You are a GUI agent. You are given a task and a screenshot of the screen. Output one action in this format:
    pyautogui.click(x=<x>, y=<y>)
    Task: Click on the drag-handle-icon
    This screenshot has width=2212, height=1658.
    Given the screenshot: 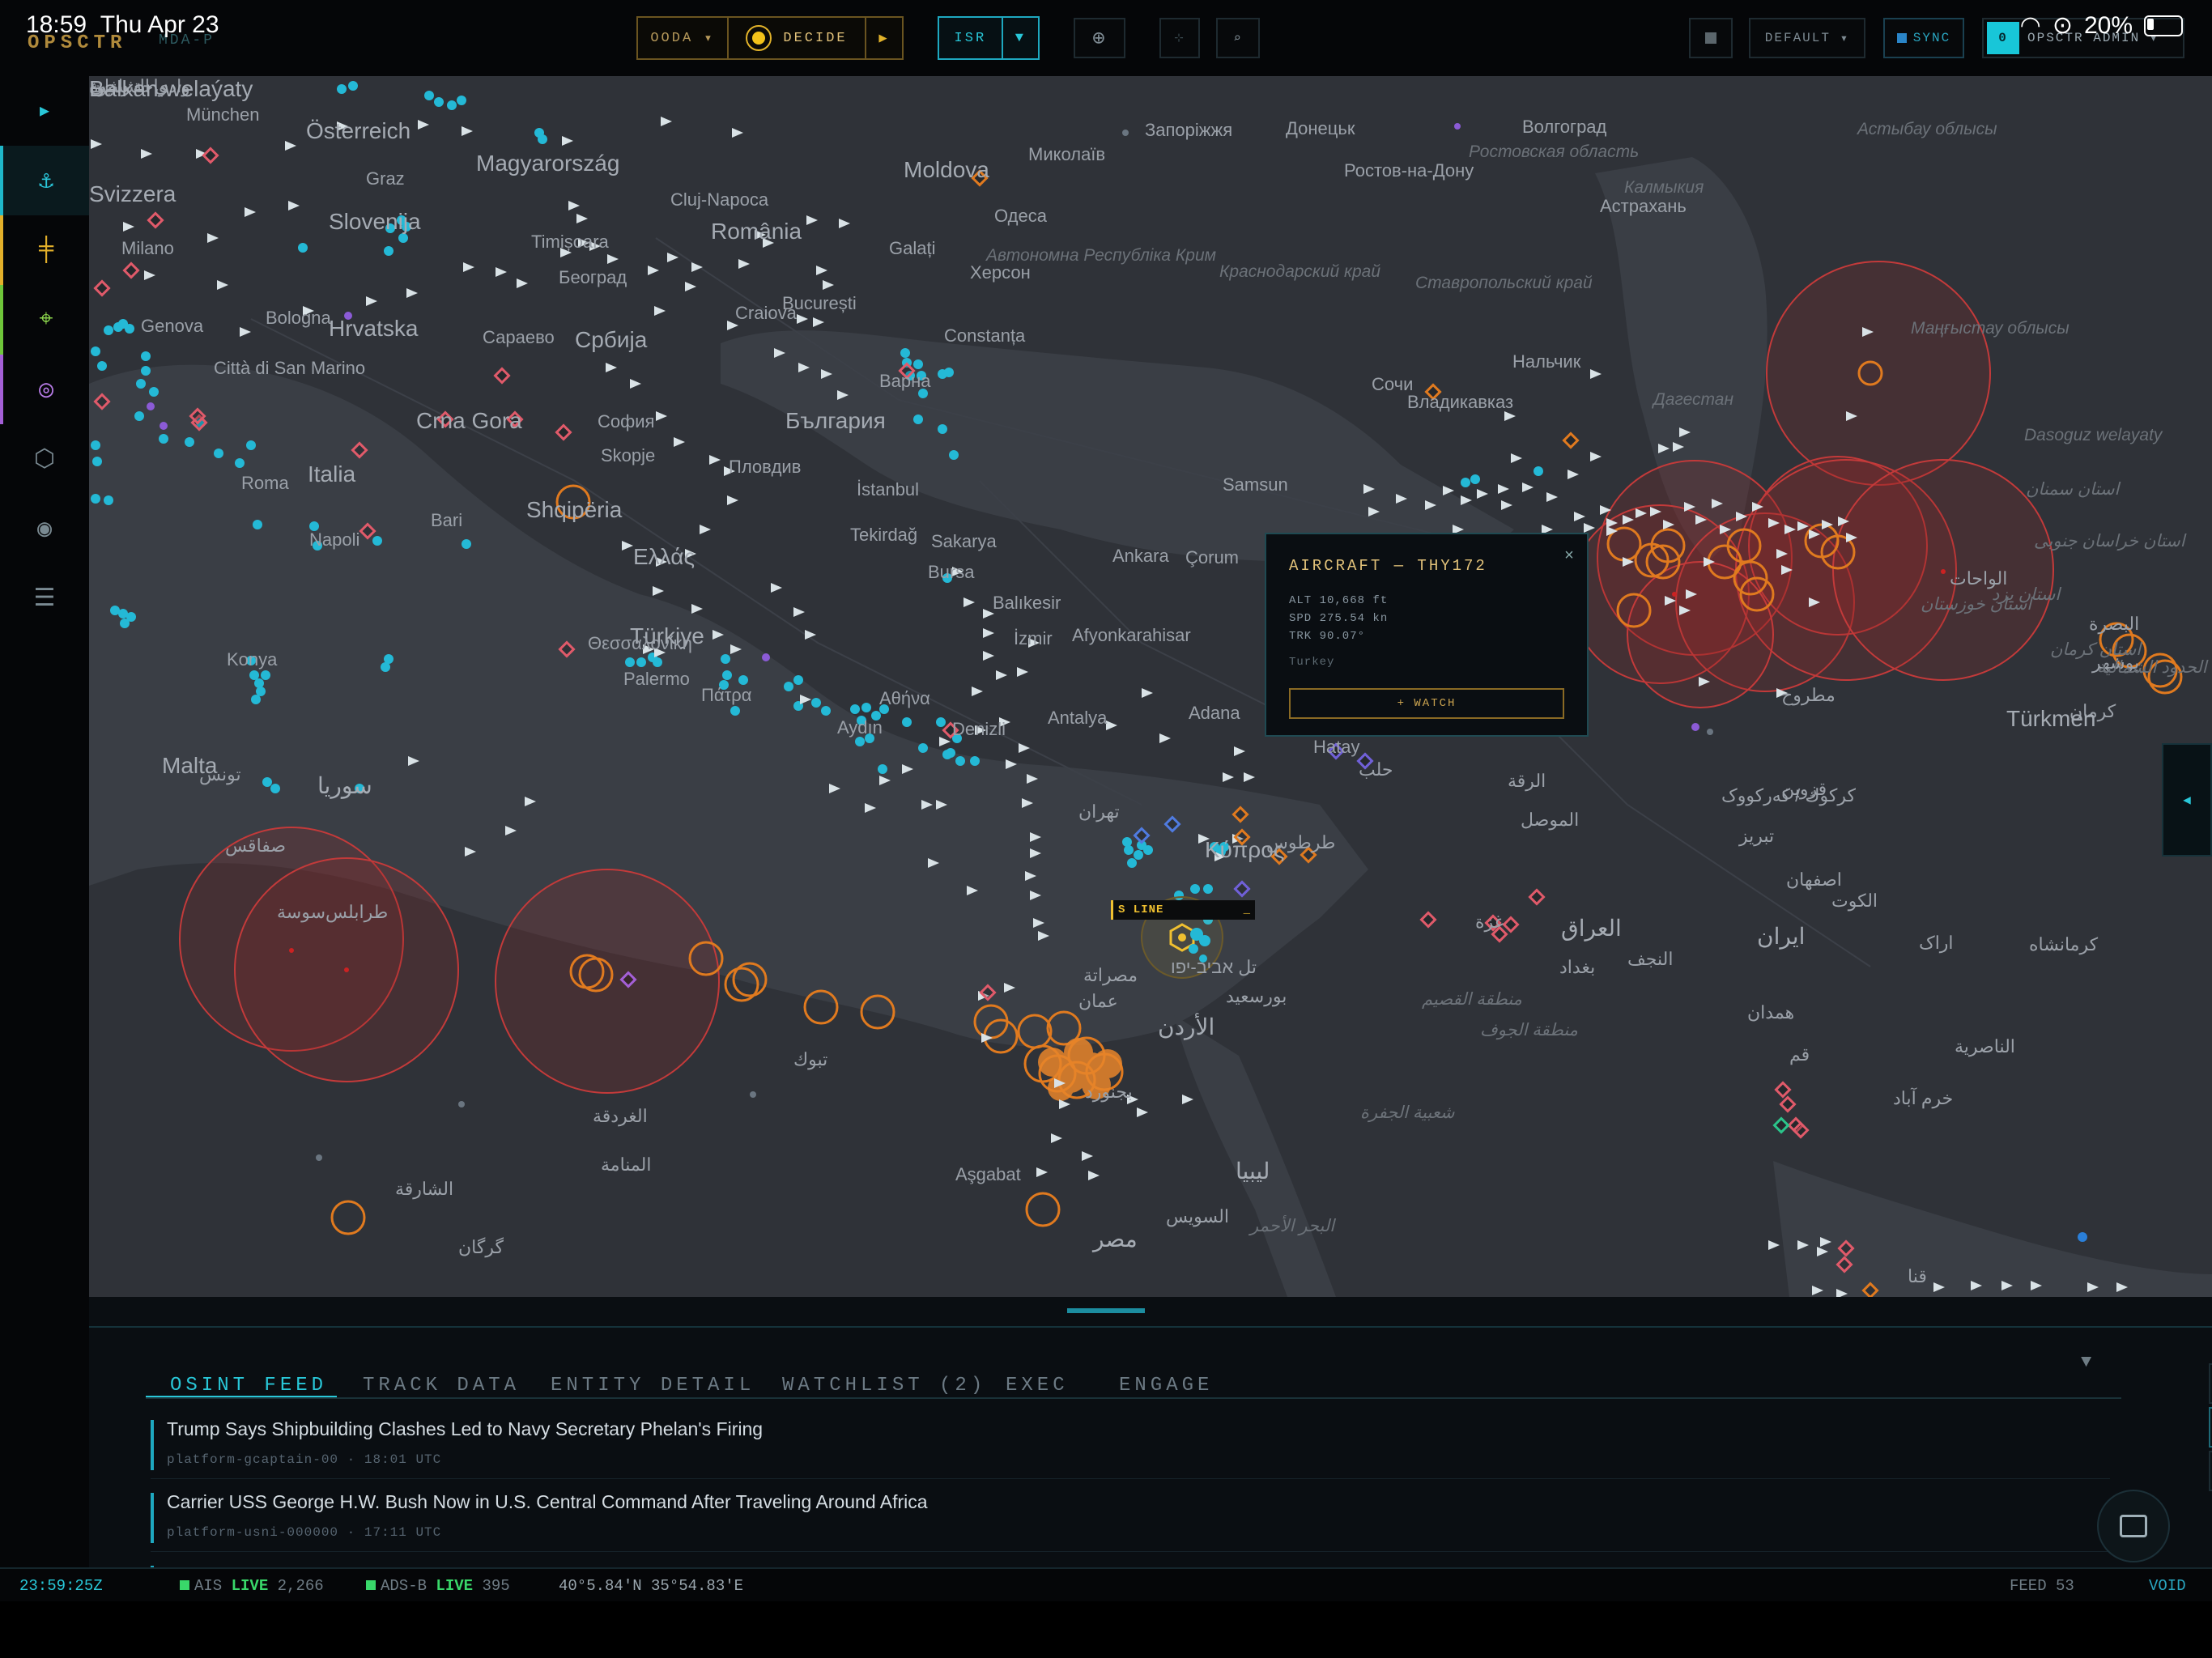 What is the action you would take?
    pyautogui.click(x=1106, y=1310)
    